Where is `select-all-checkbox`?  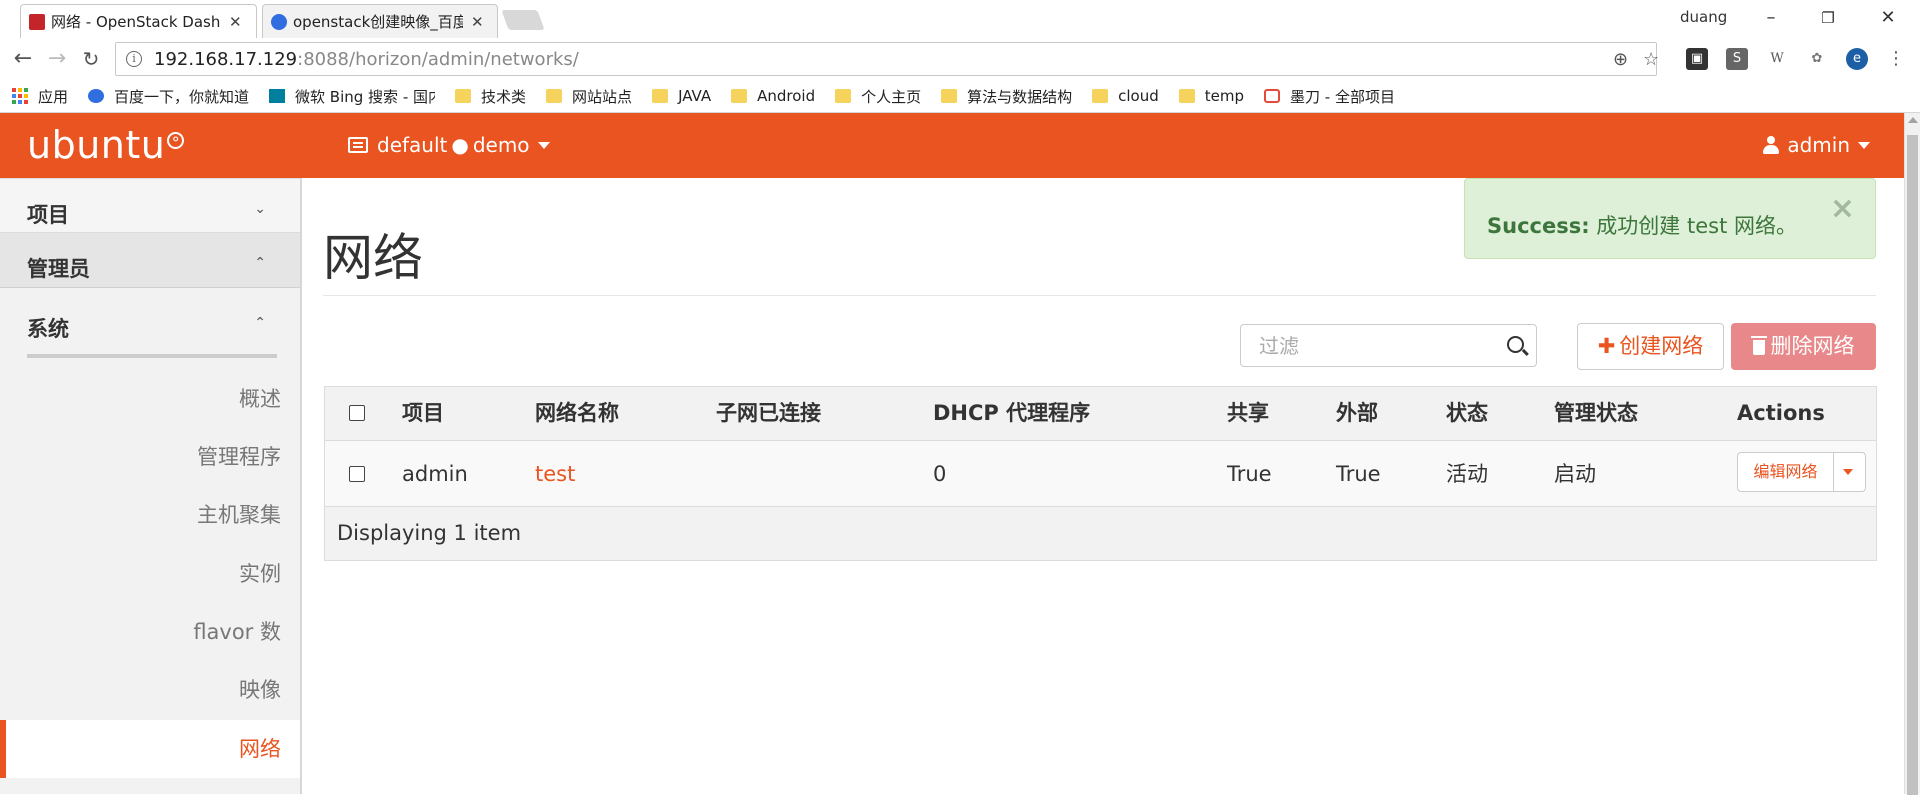 select-all-checkbox is located at coordinates (357, 413).